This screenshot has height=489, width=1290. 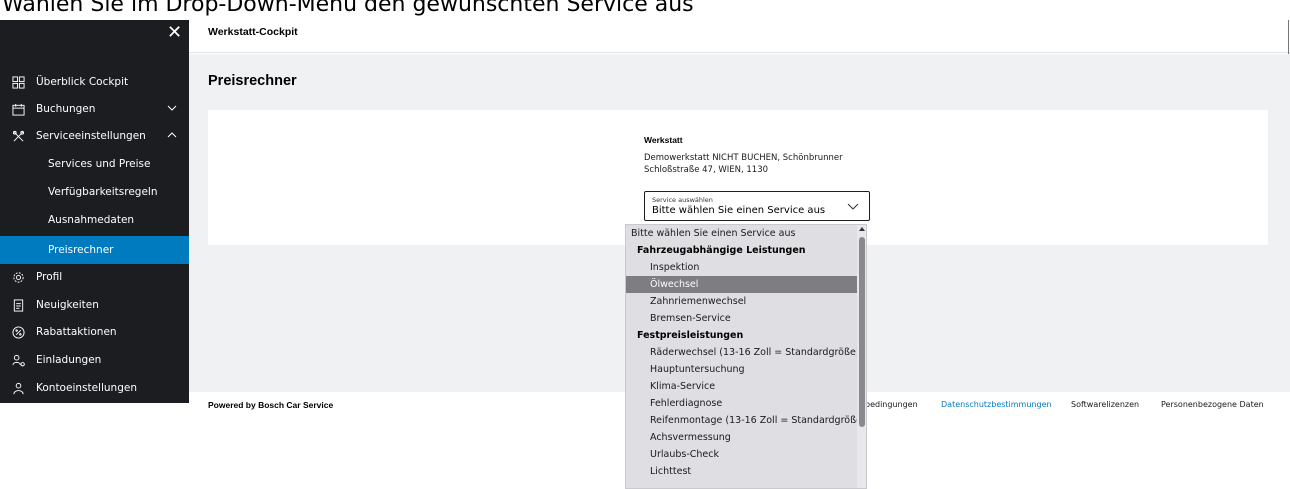 I want to click on sidebar-item-label: Services und Preise, so click(x=99, y=164).